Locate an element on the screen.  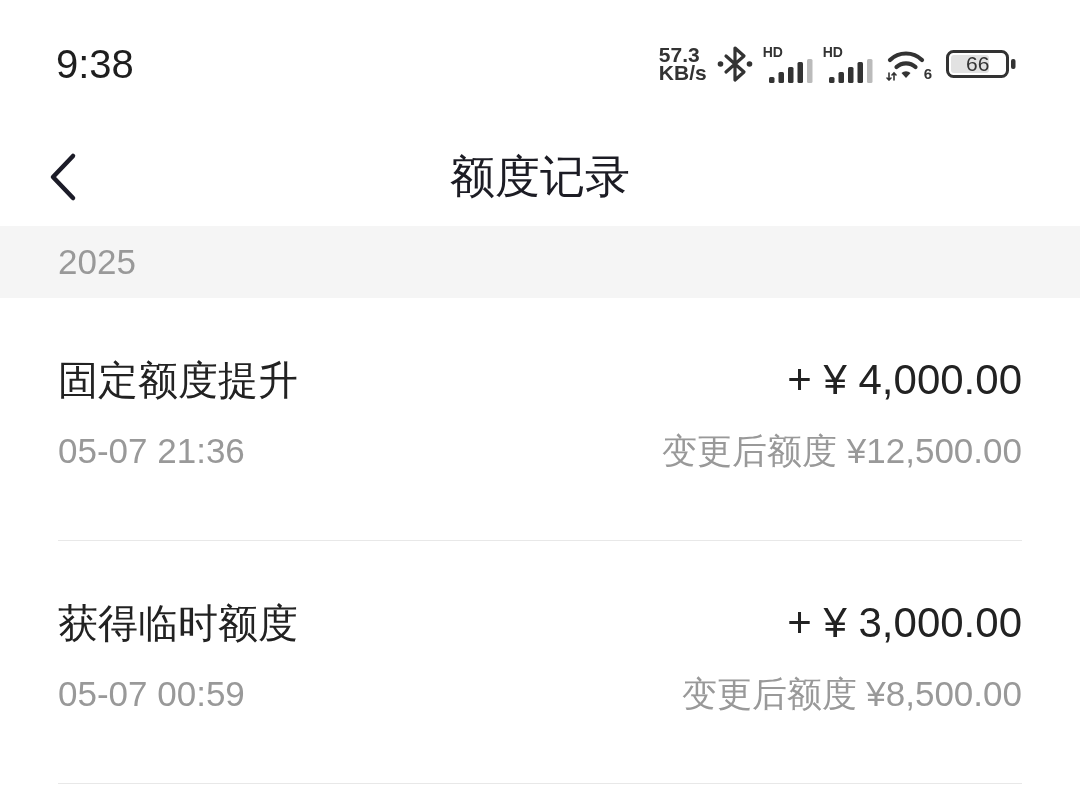
battery-percent: 66 is located at coordinates (978, 64).